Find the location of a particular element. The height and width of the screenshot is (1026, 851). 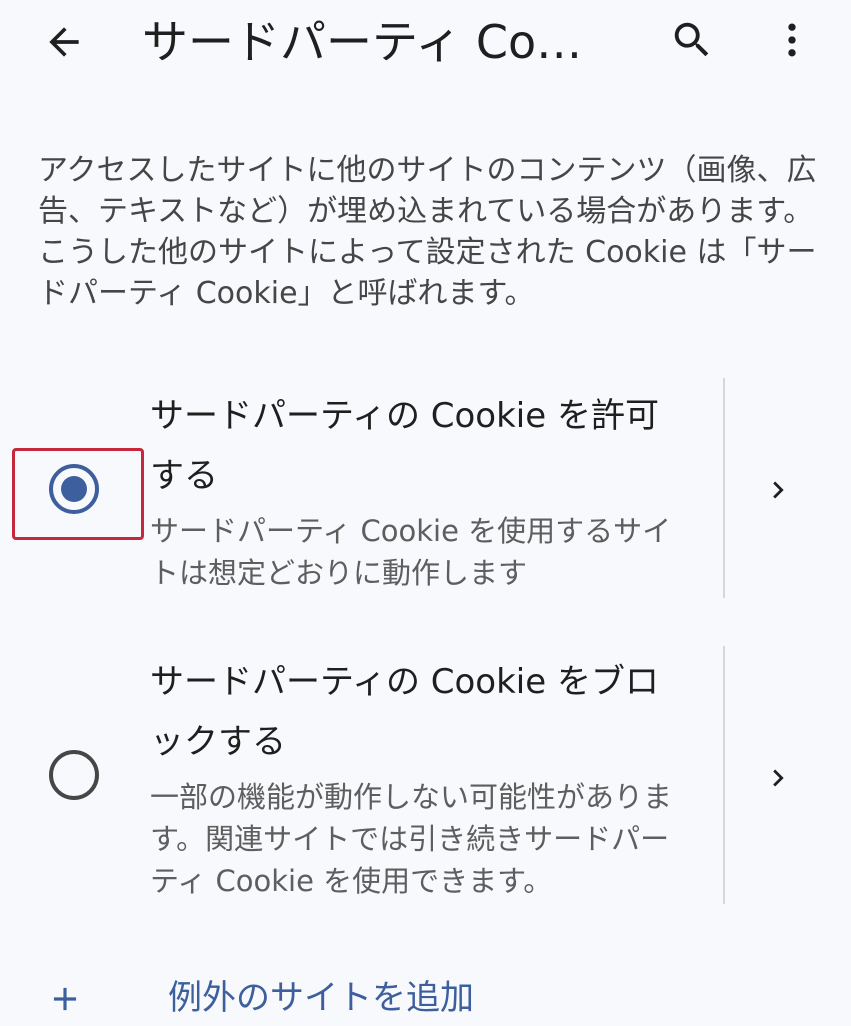

option-subtitle: サードパーティ Cookie を使用するサイトは想定どおりに動作します is located at coordinates (411, 552).